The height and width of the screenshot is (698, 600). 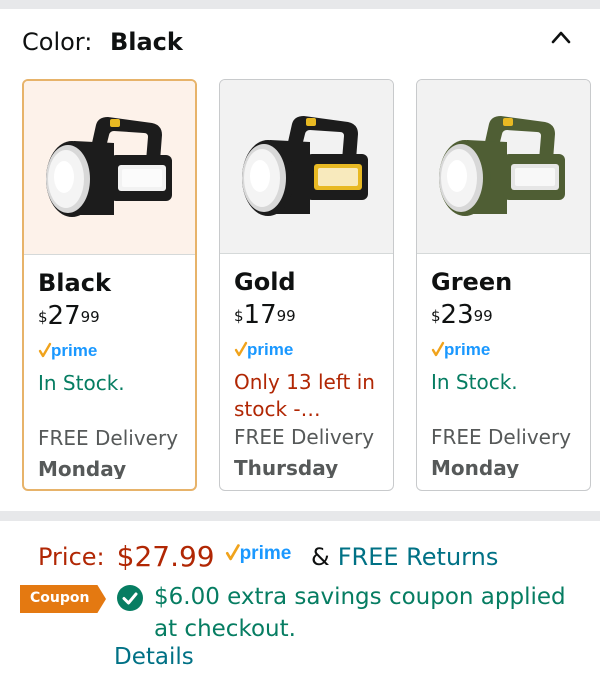 What do you see at coordinates (74, 283) in the screenshot?
I see `variant-name: Black` at bounding box center [74, 283].